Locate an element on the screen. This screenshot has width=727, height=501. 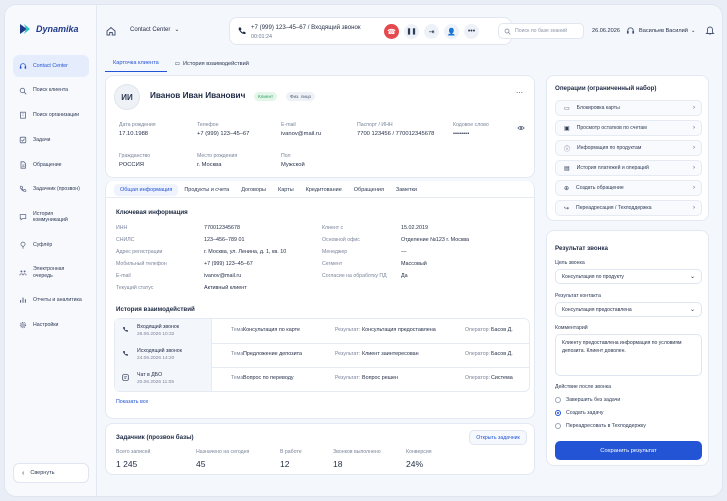
operation-products-info: ⓘ Информация по продуктам › is located at coordinates (628, 148).